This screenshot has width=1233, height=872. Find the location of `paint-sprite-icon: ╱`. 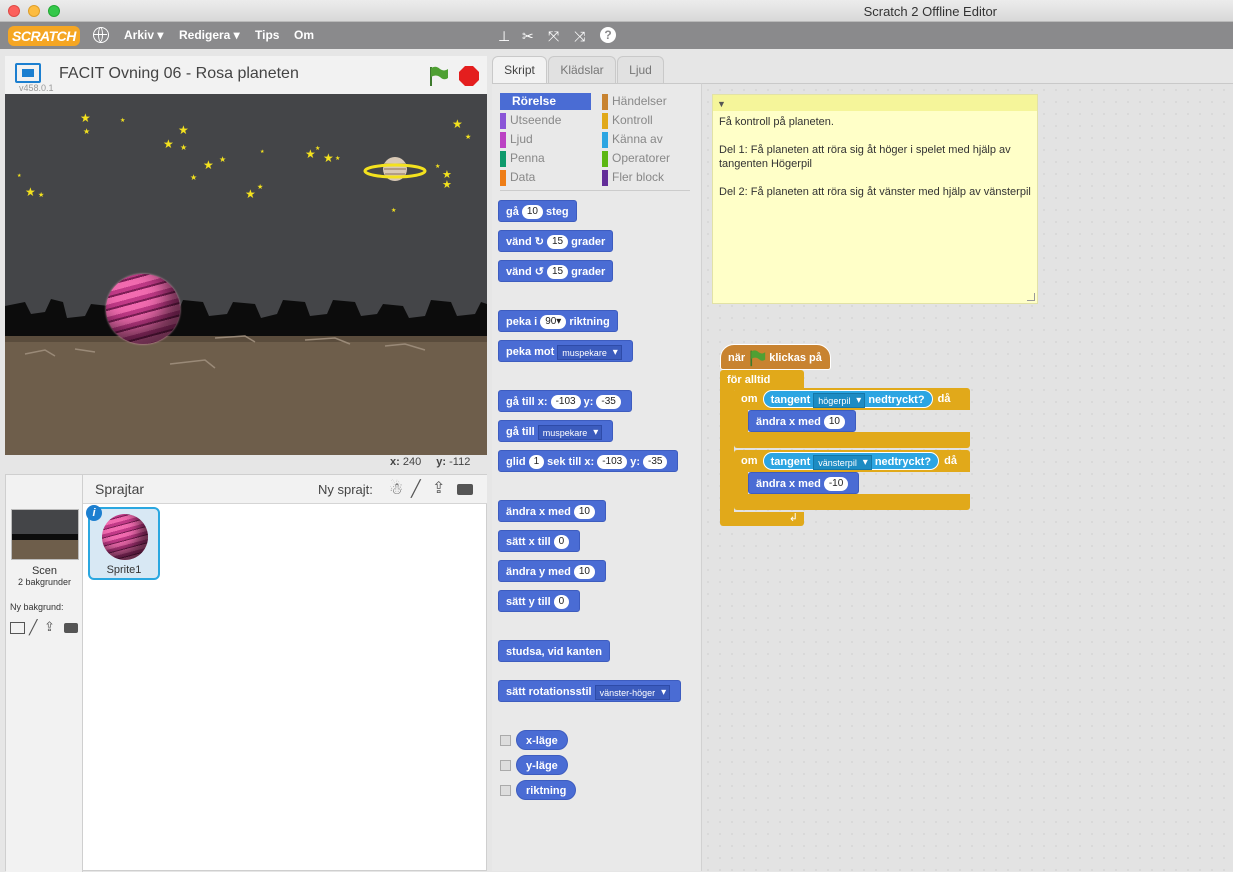

paint-sprite-icon: ╱ is located at coordinates (416, 489).